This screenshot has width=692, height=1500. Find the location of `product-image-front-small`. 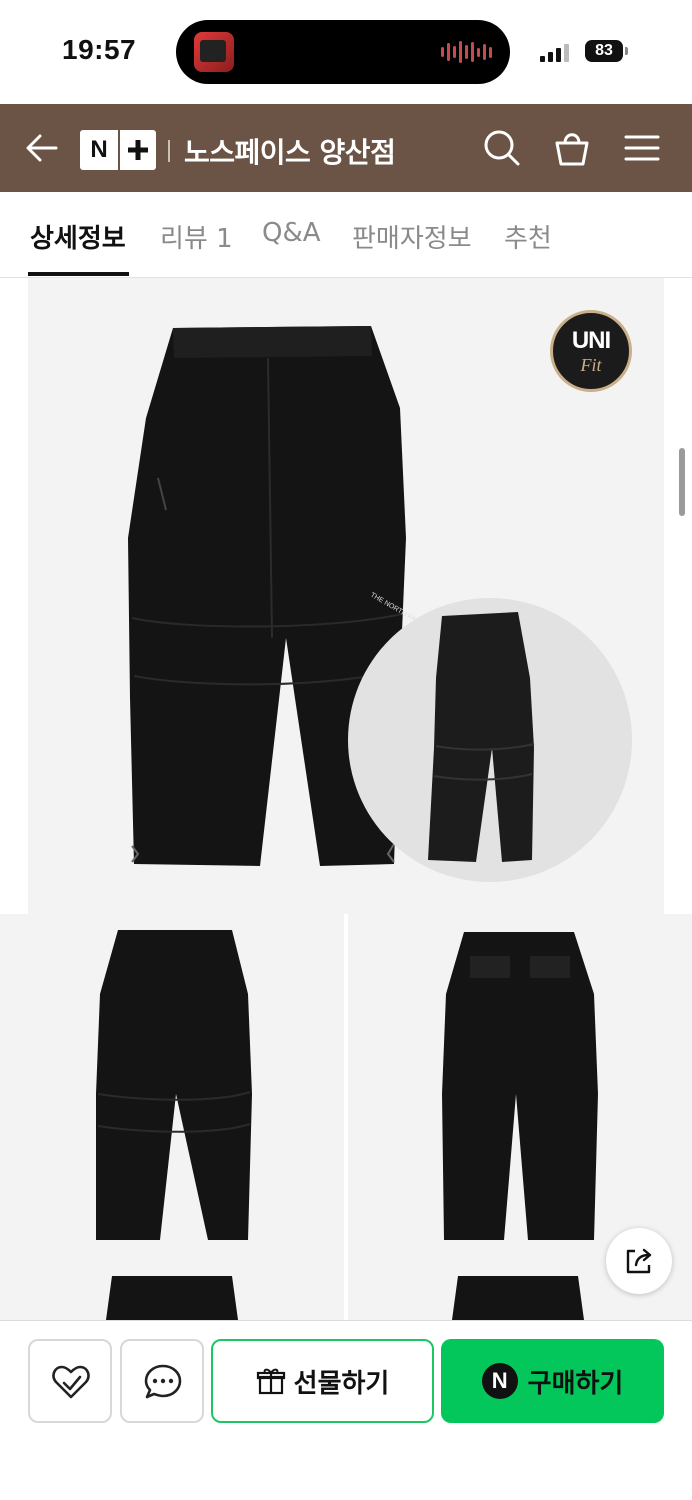

product-image-front-small is located at coordinates (172, 1117).